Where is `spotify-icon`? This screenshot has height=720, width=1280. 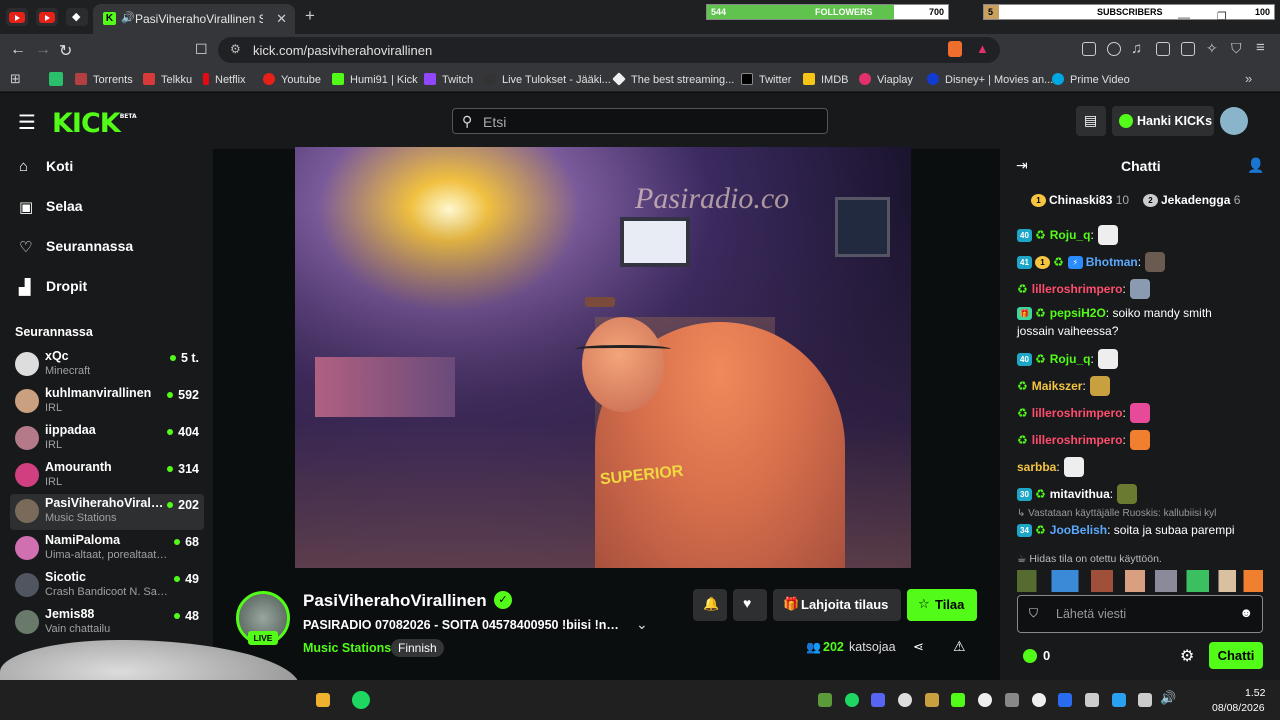 spotify-icon is located at coordinates (361, 700).